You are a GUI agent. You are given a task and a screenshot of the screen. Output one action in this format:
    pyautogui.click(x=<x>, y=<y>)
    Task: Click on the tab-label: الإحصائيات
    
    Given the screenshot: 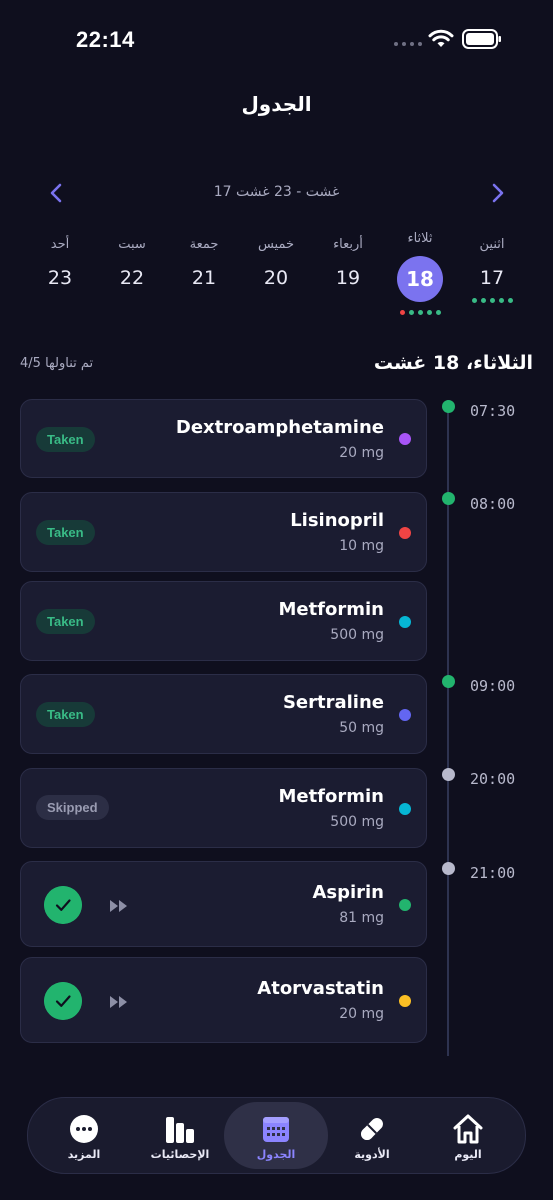 What is the action you would take?
    pyautogui.click(x=180, y=1154)
    